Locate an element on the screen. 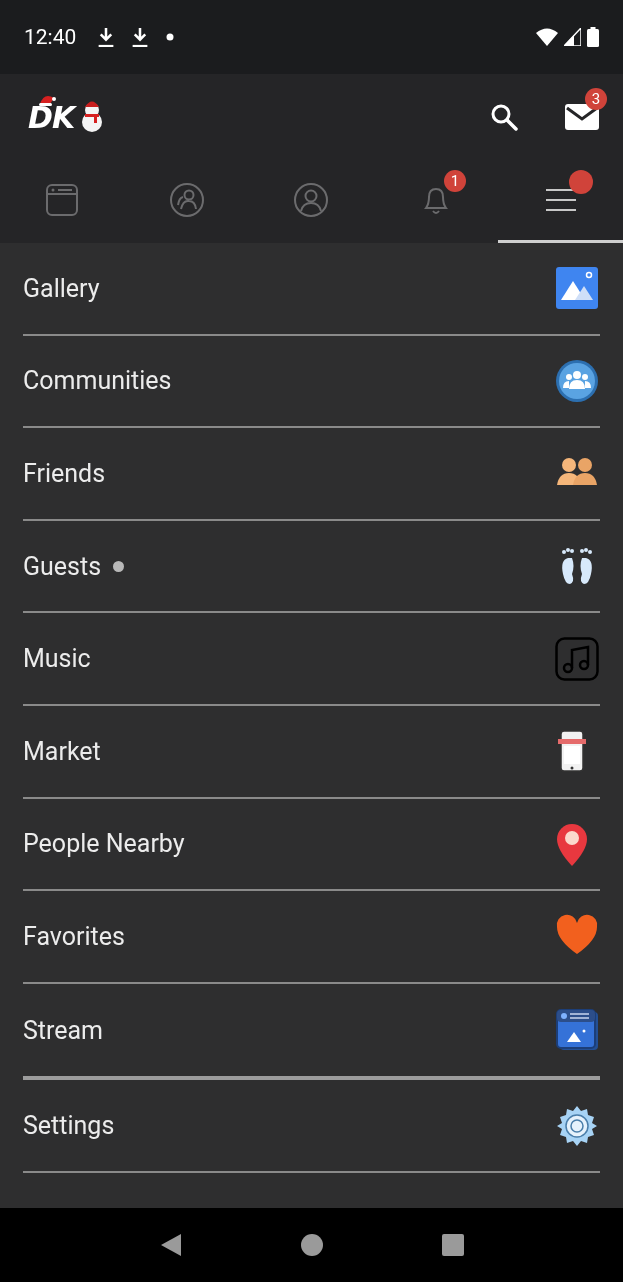 The image size is (623, 1282). signal-icon is located at coordinates (572, 37).